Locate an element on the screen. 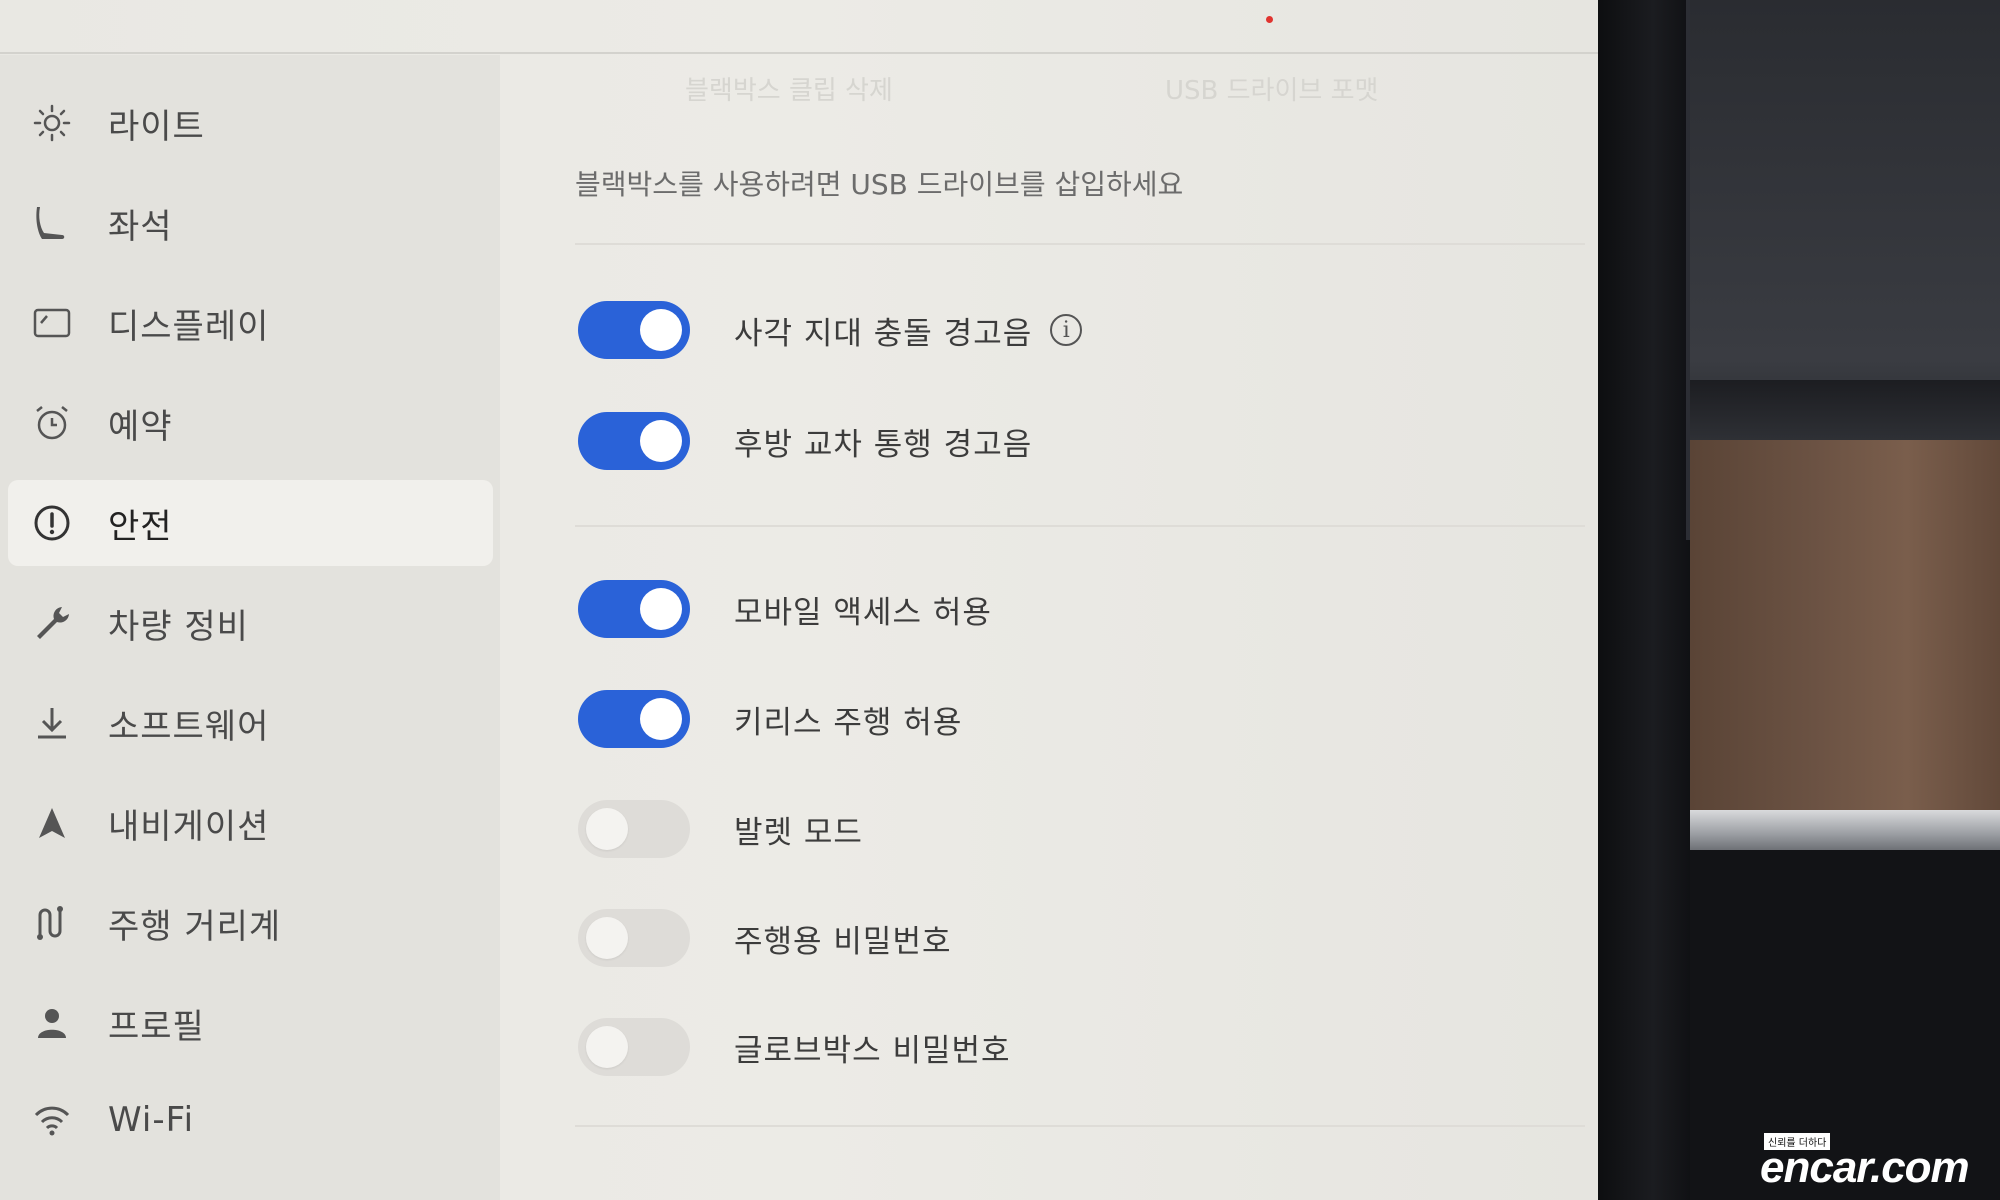  navigation-arrow-icon is located at coordinates (52, 823).